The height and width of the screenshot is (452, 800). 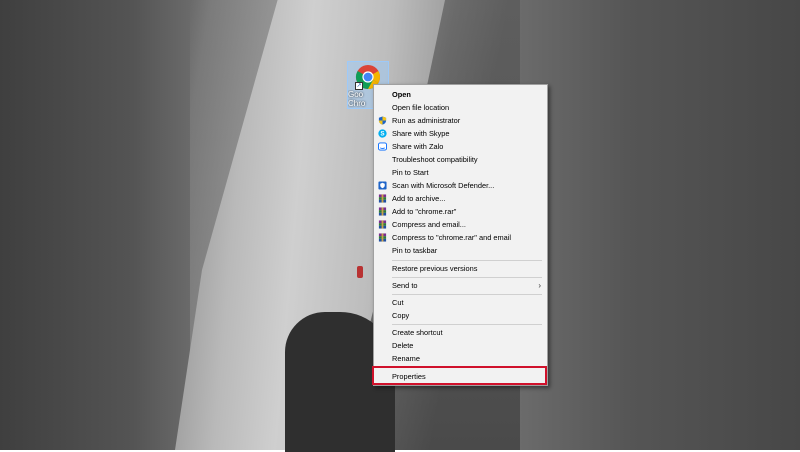 I want to click on menu-item-add-to-chrome-rar: Add to "chrome.rar", so click(x=460, y=211).